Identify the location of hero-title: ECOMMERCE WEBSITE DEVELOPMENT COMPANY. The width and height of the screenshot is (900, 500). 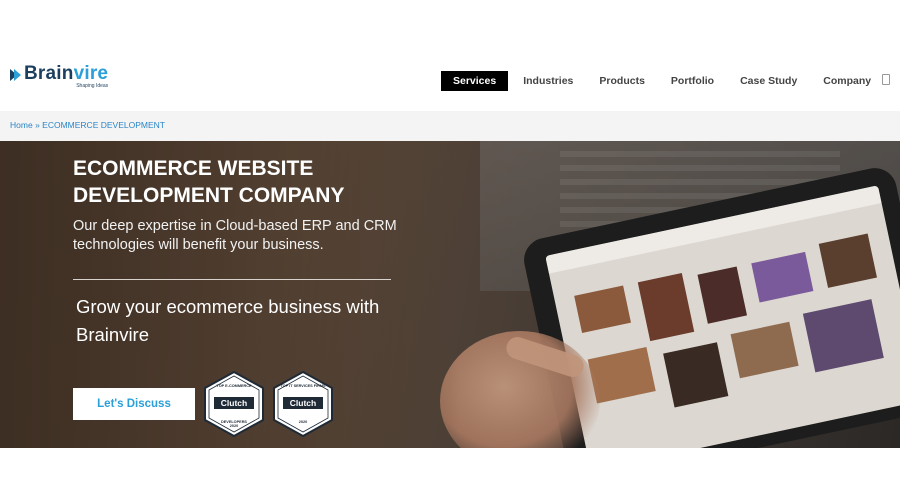
(209, 182).